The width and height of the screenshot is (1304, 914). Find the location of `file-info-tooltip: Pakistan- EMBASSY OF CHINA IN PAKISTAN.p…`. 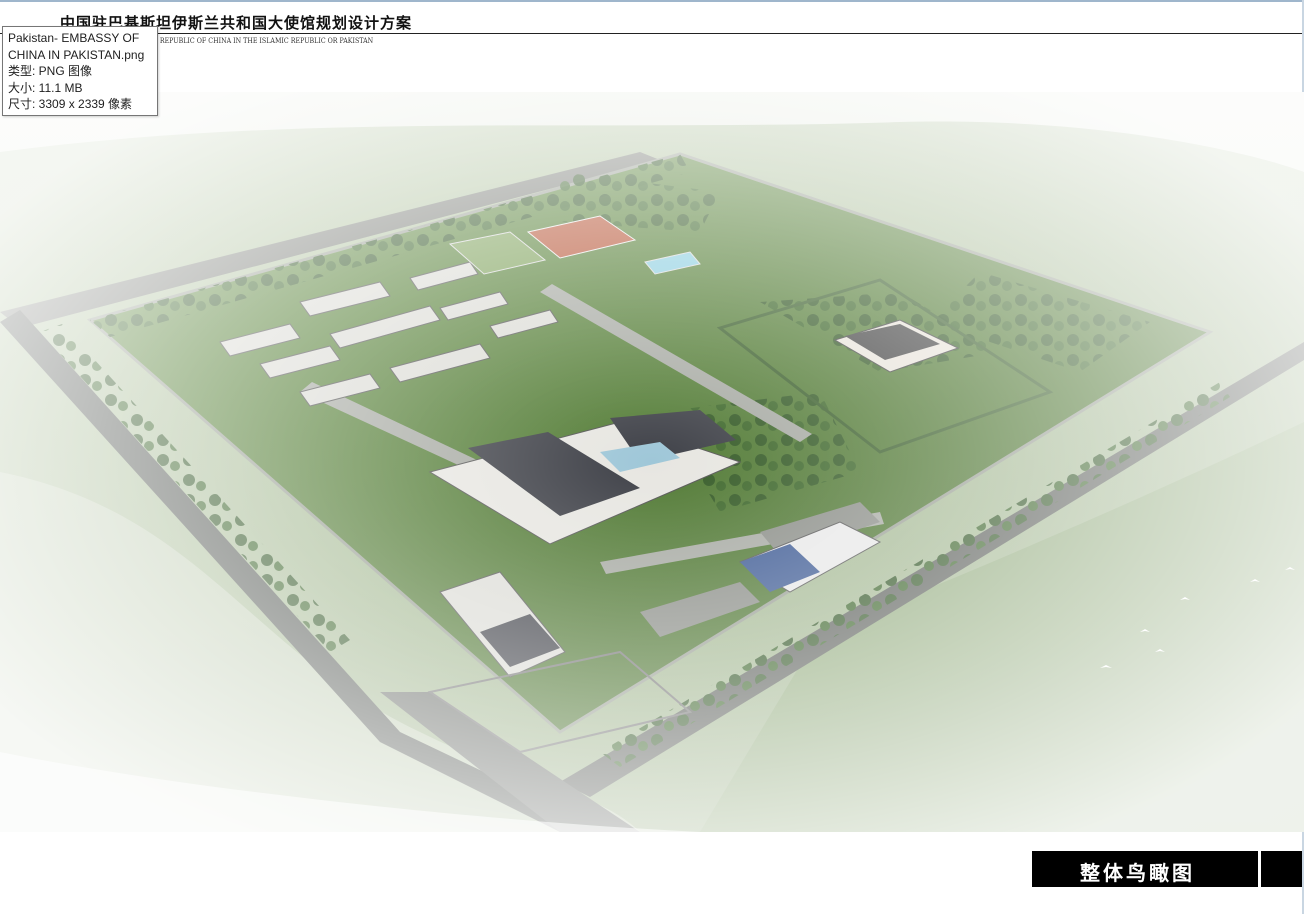

file-info-tooltip: Pakistan- EMBASSY OF CHINA IN PAKISTAN.p… is located at coordinates (80, 71).